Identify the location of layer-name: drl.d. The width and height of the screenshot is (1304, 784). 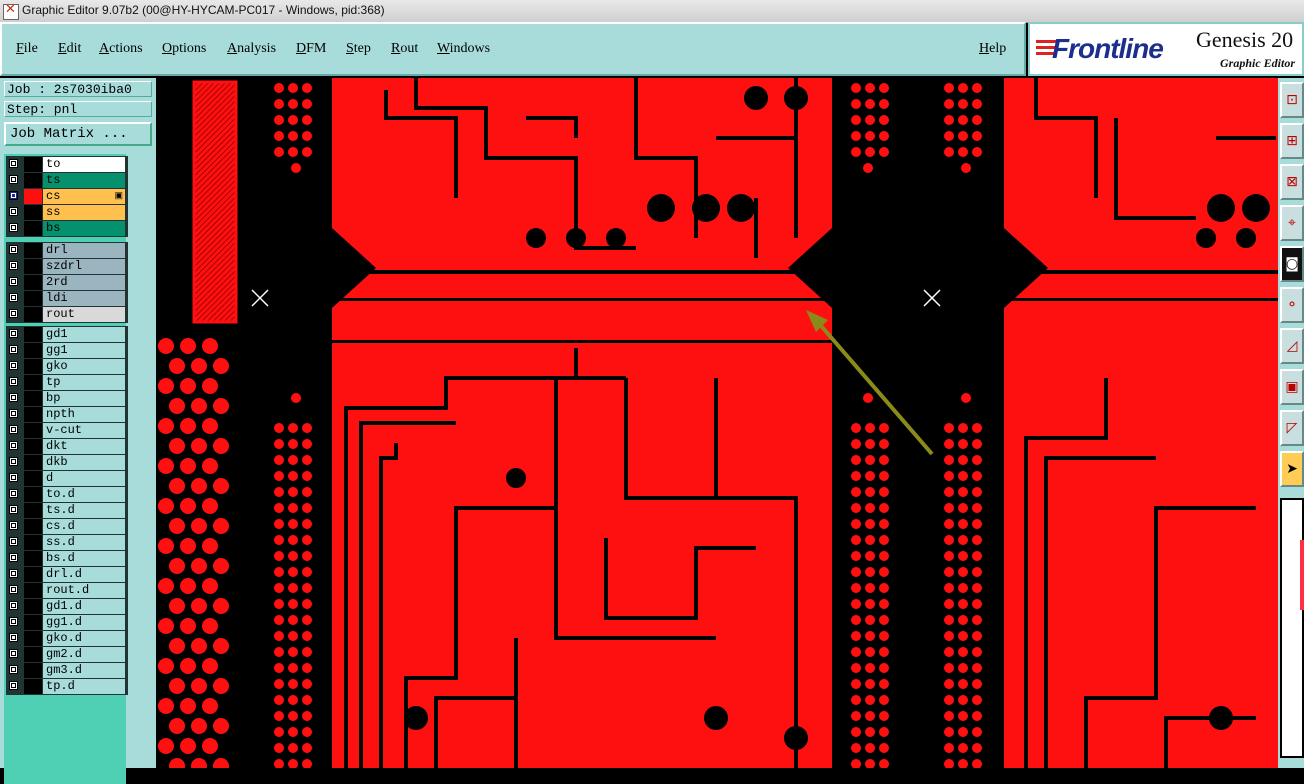
(84, 574).